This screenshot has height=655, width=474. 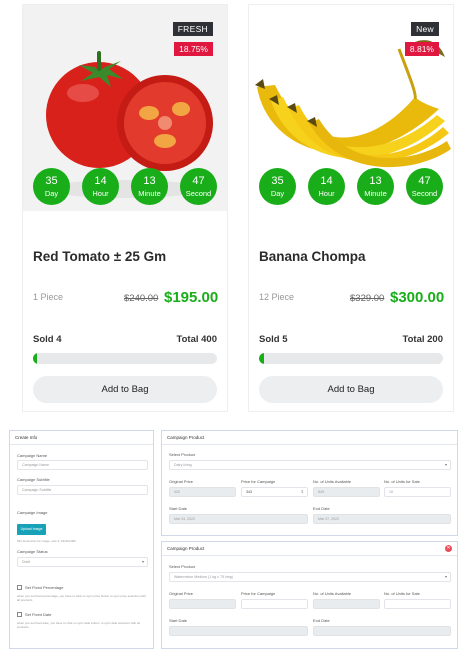 I want to click on total-count: Total 400, so click(x=196, y=339).